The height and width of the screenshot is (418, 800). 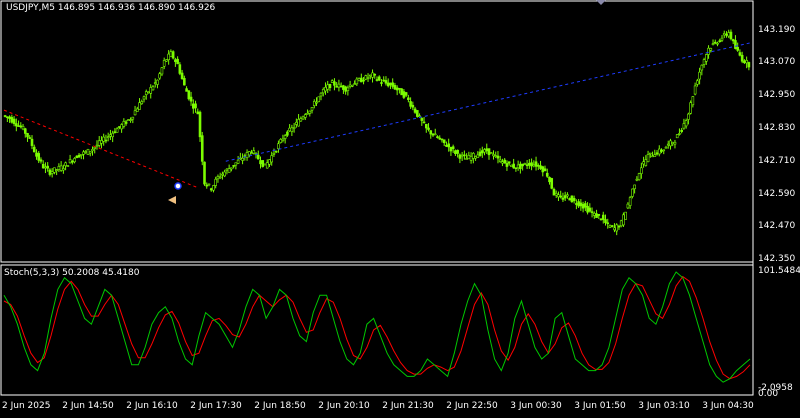 I want to click on time-tick: 2 Jun 17:30, so click(x=216, y=406).